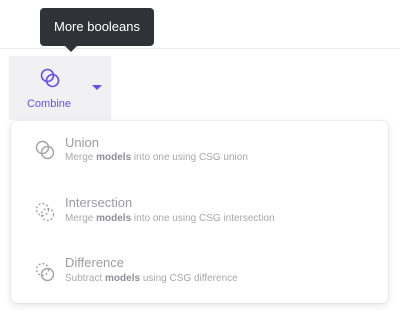 The width and height of the screenshot is (400, 316). Describe the element at coordinates (49, 104) in the screenshot. I see `combine-label: Combine` at that location.